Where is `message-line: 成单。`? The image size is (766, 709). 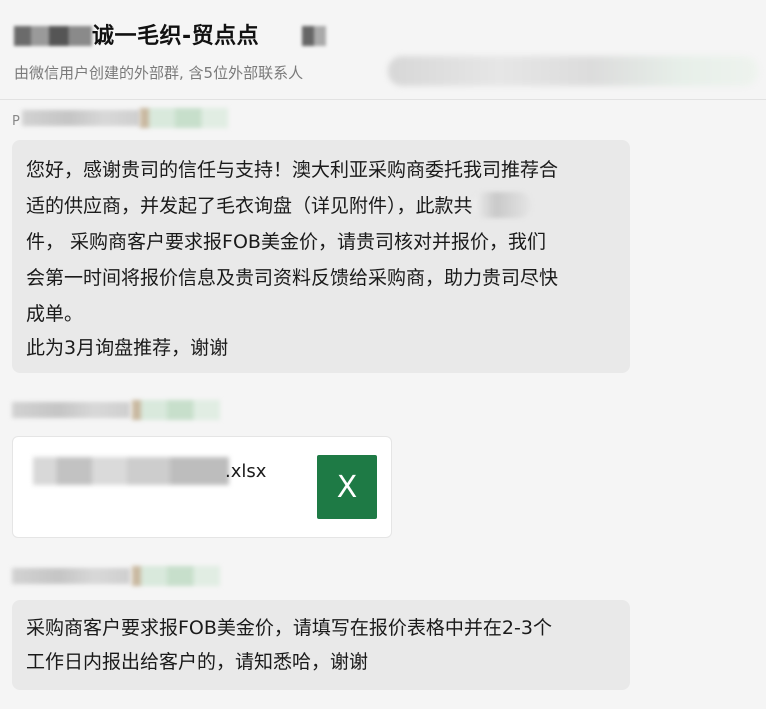 message-line: 成单。 is located at coordinates (55, 314).